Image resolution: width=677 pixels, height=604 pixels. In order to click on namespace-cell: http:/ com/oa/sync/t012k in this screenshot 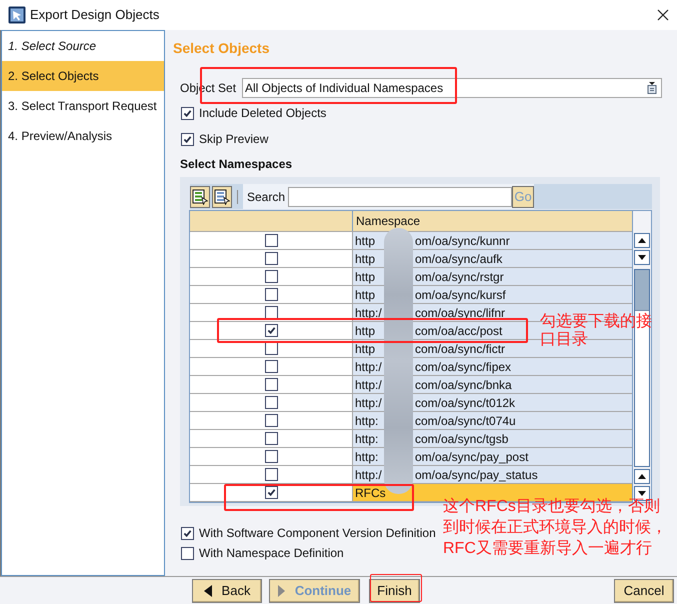, I will do `click(492, 402)`.